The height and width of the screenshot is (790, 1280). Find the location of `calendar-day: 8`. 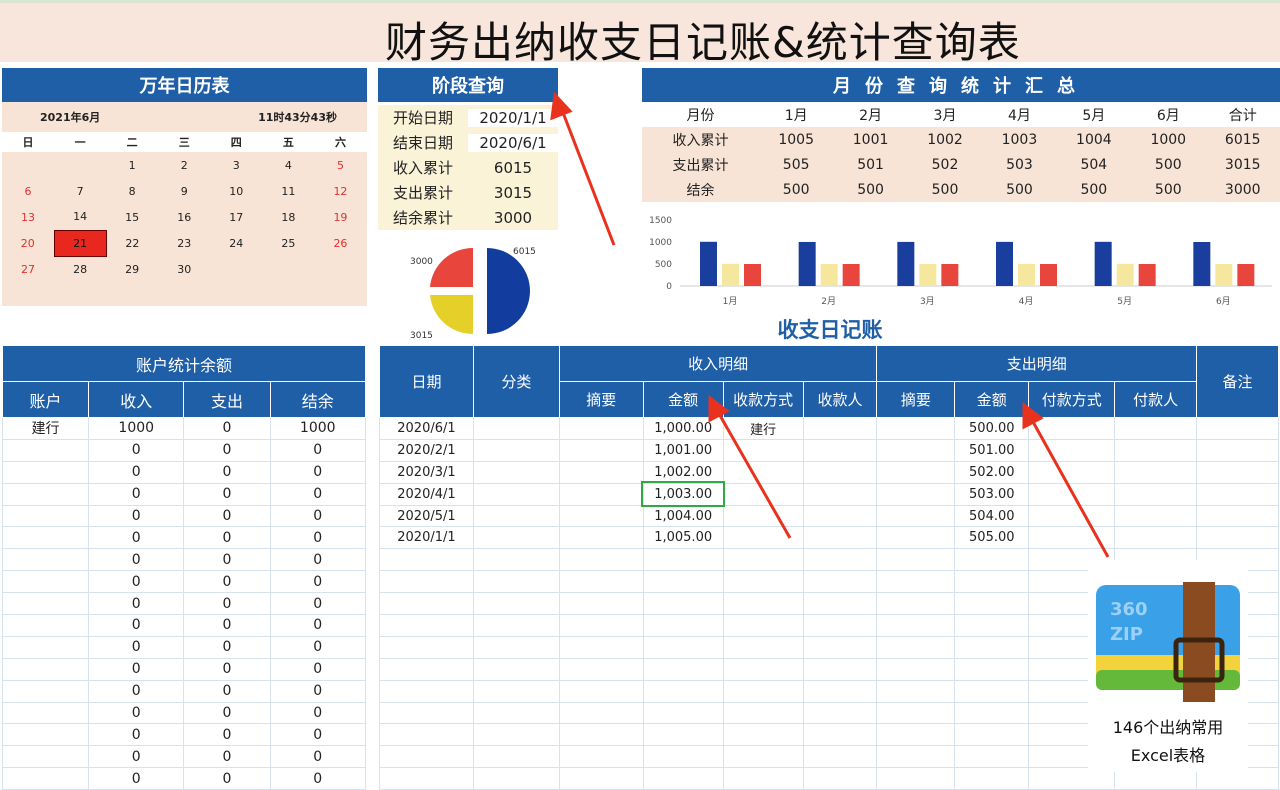

calendar-day: 8 is located at coordinates (132, 191).